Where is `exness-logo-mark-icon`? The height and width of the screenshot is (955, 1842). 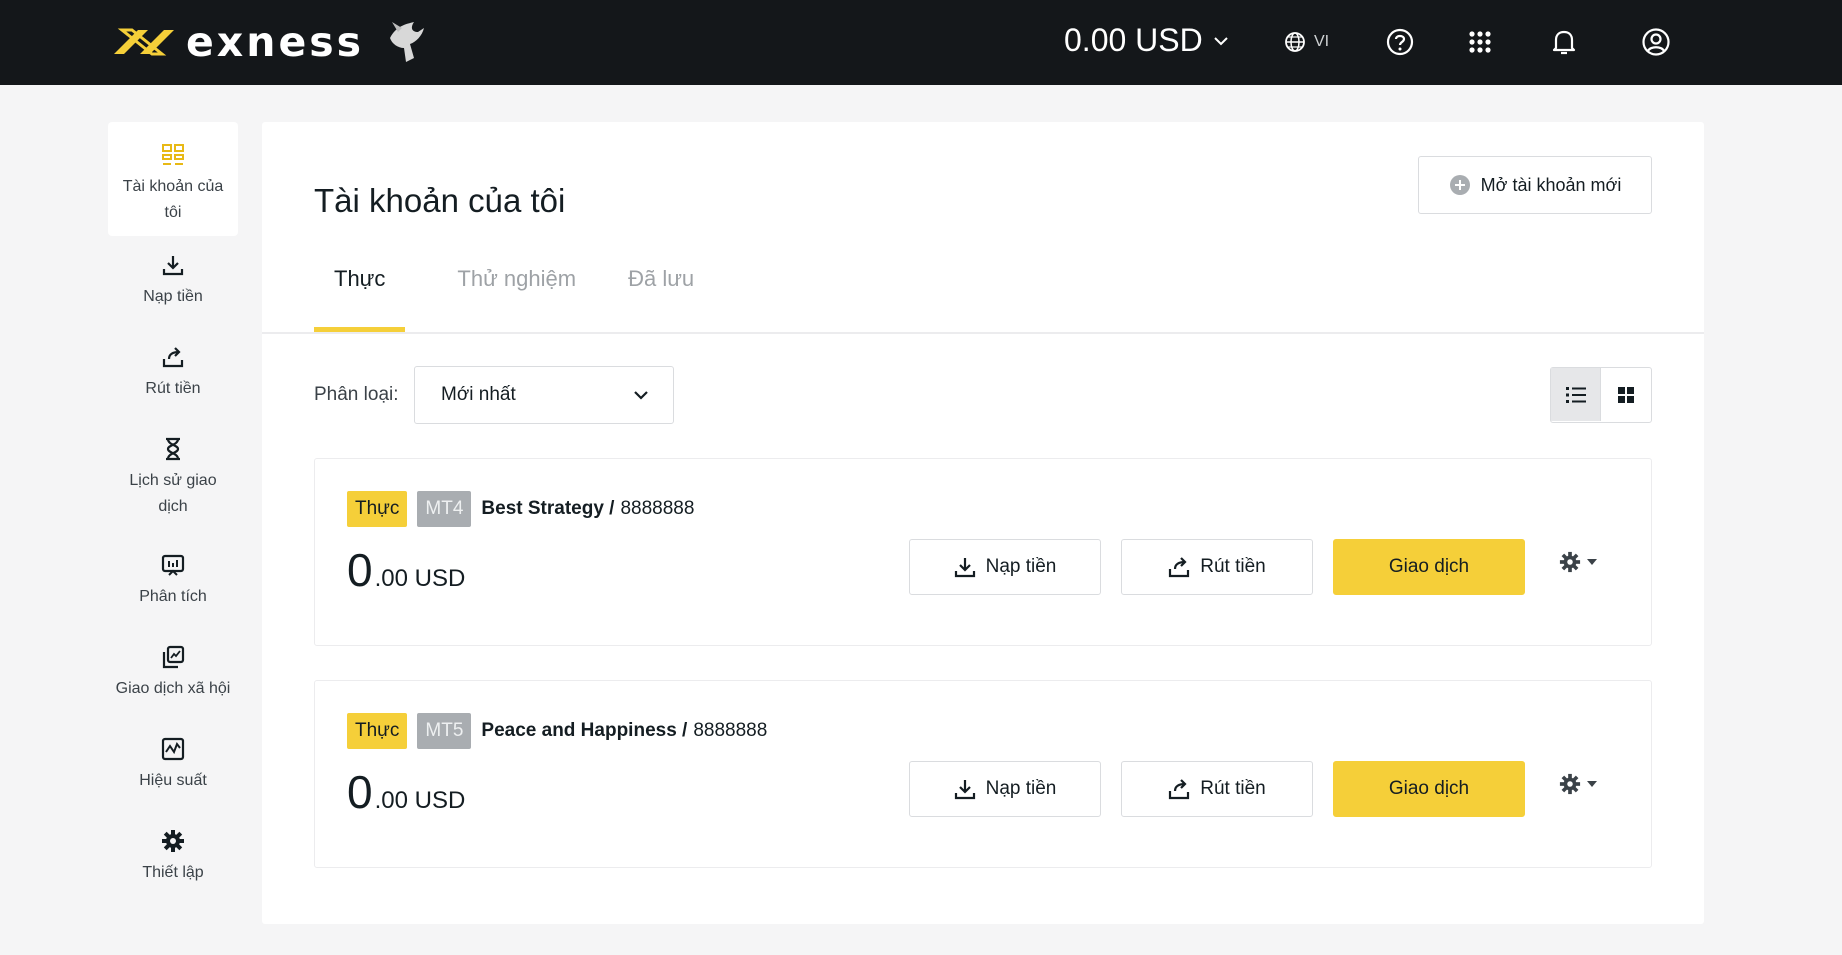 exness-logo-mark-icon is located at coordinates (144, 42).